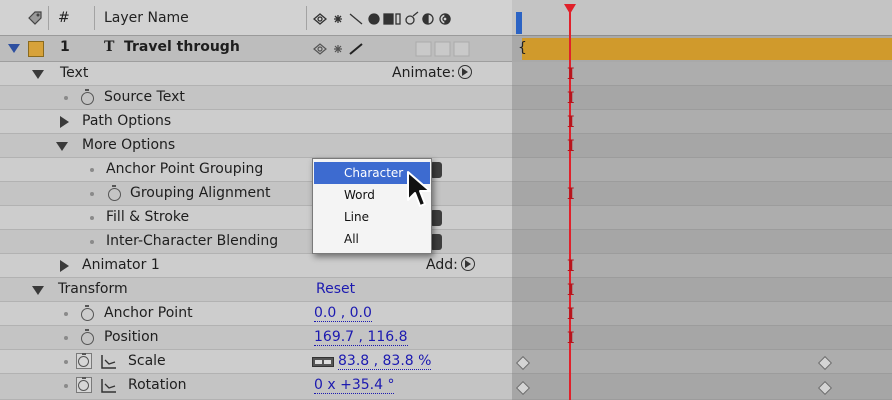 This screenshot has width=892, height=400. What do you see at coordinates (256, 290) in the screenshot?
I see `property-row-transform: Transform Reset` at bounding box center [256, 290].